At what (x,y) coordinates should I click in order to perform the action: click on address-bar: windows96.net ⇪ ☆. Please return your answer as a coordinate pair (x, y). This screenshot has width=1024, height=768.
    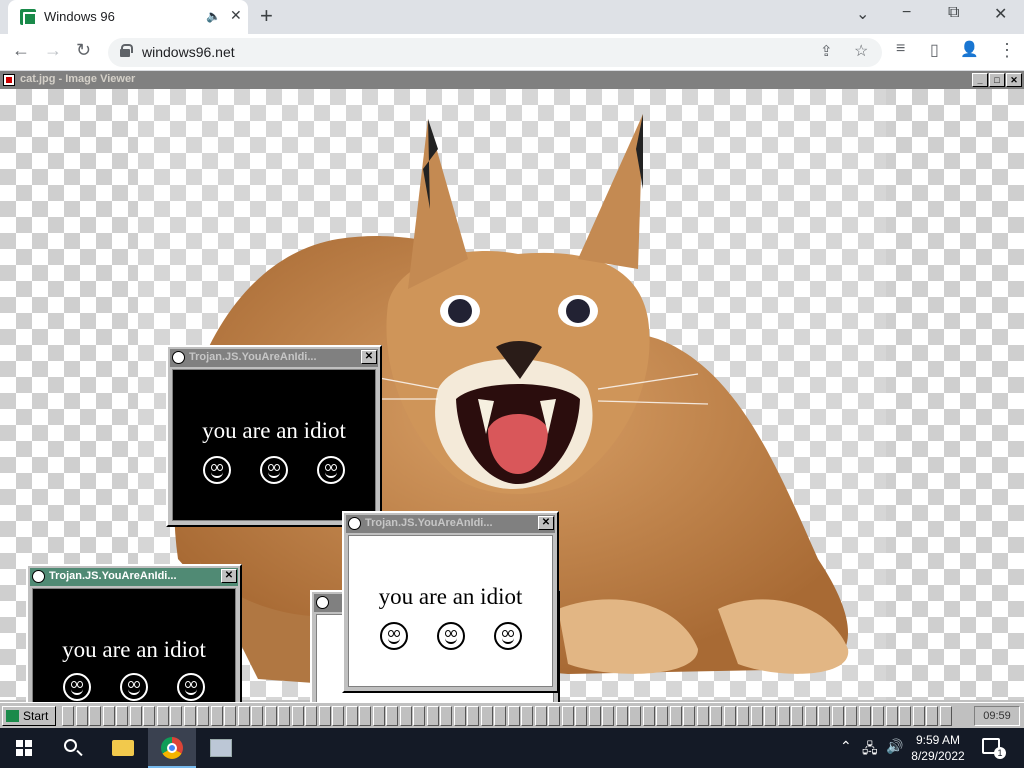
    Looking at the image, I should click on (495, 52).